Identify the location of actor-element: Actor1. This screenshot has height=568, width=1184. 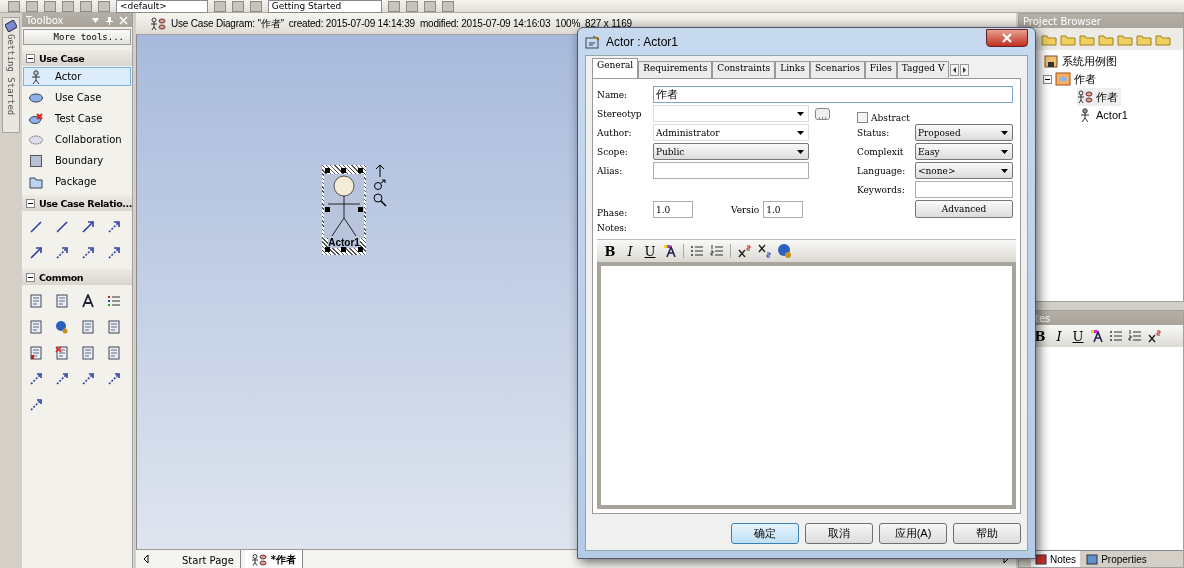
(344, 210).